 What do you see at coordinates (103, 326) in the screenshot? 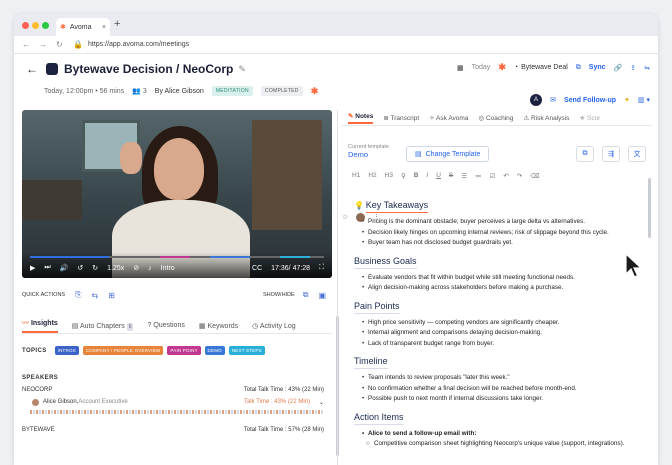
I see `tab-auto-chapters: ▤ Auto Chapters 6` at bounding box center [103, 326].